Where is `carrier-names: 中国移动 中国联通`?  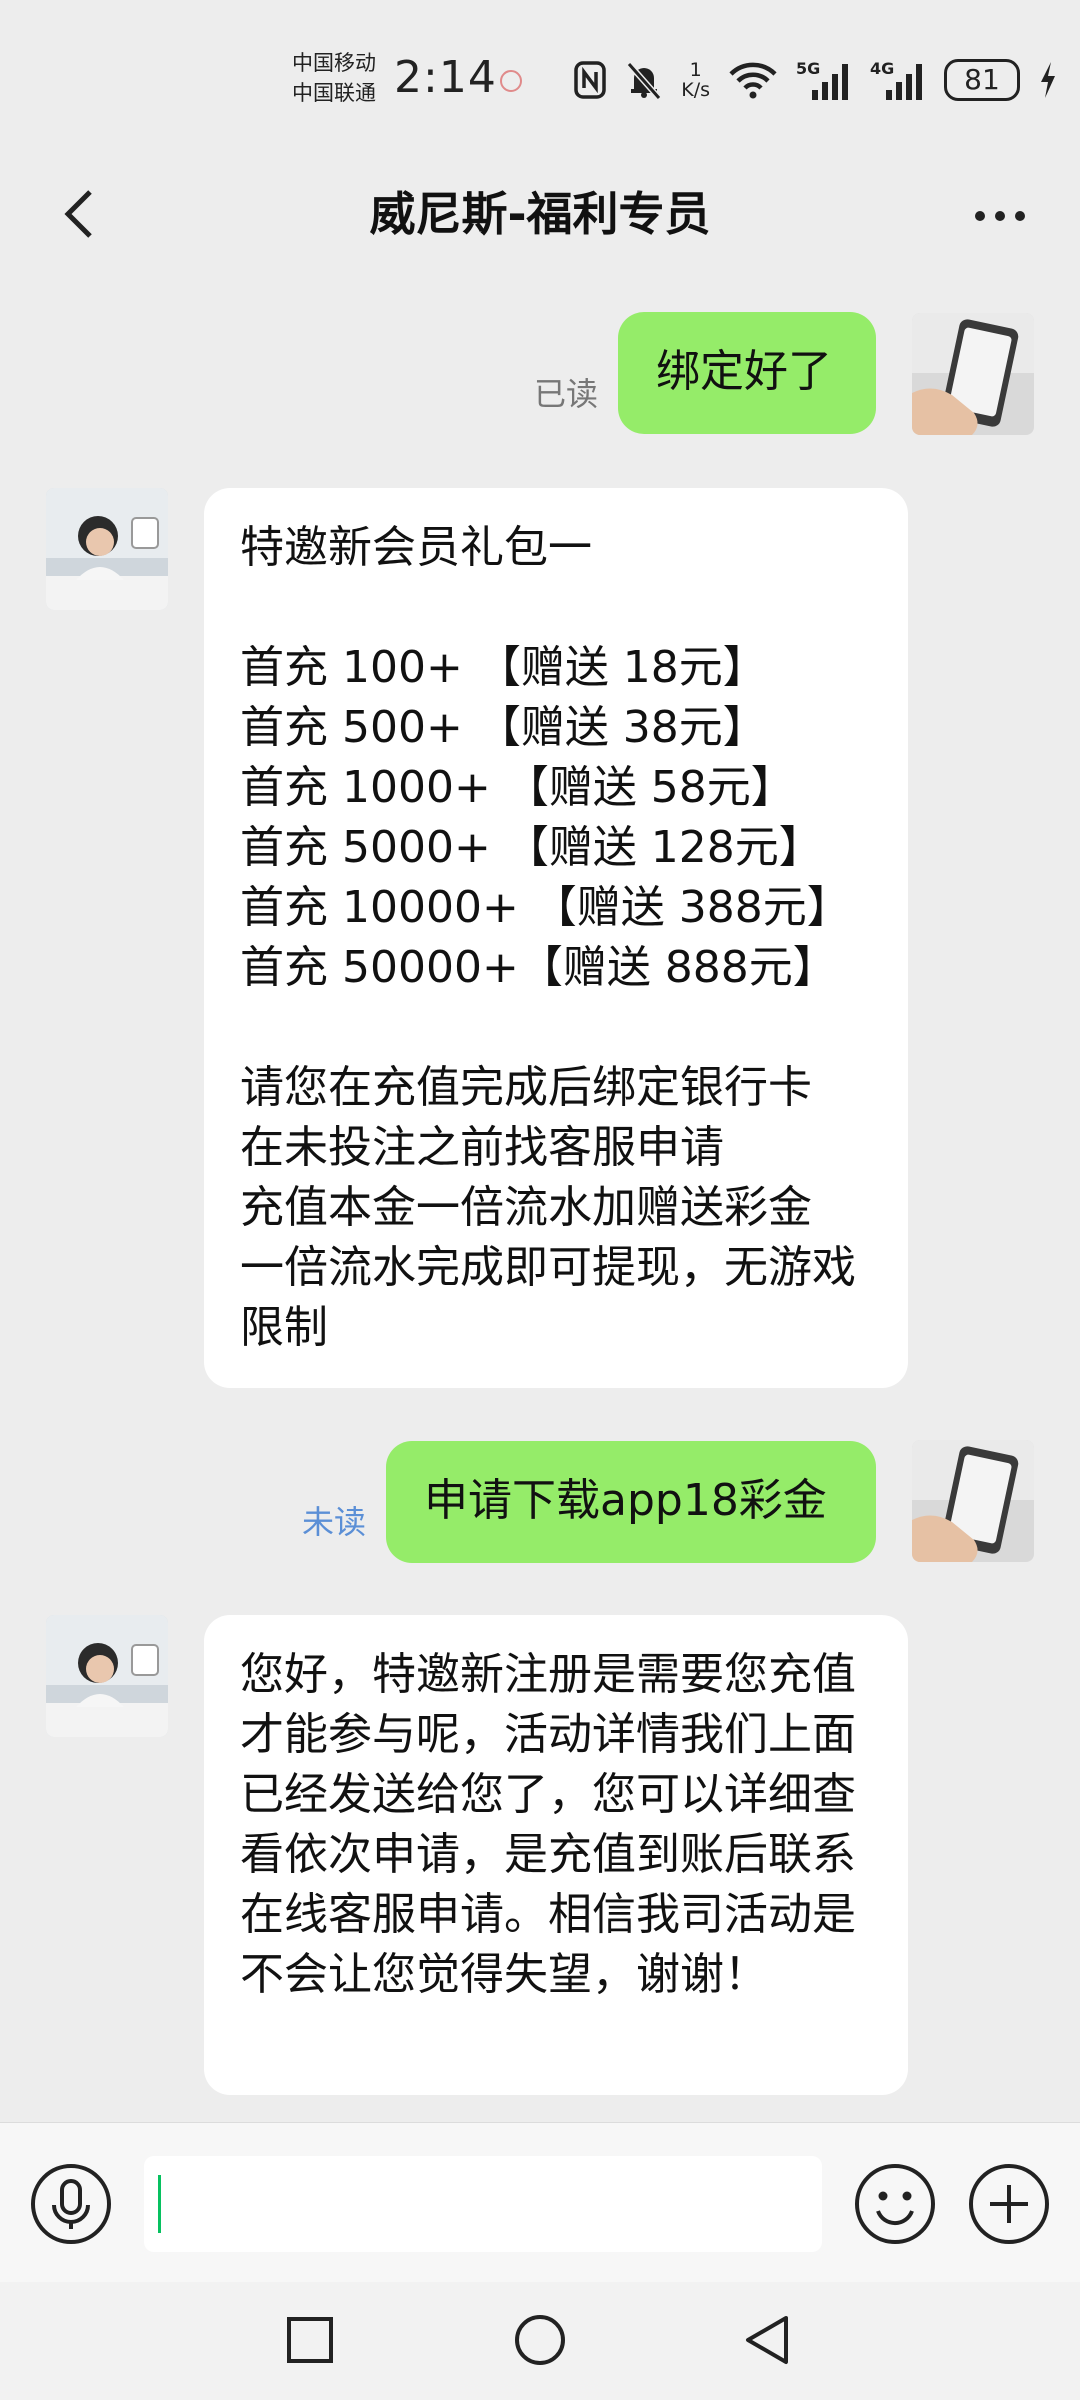 carrier-names: 中国移动 中国联通 is located at coordinates (342, 78).